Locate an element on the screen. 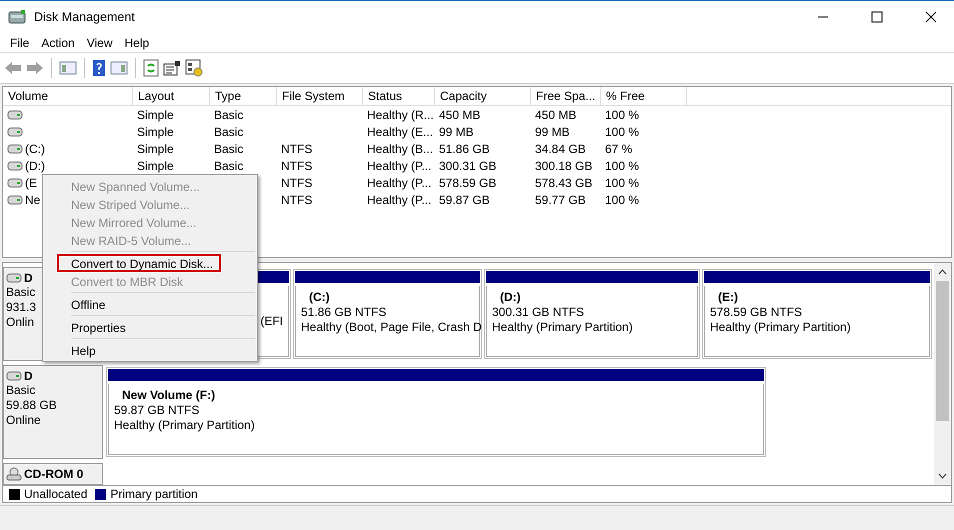 The width and height of the screenshot is (954, 530). help-icon is located at coordinates (99, 68).